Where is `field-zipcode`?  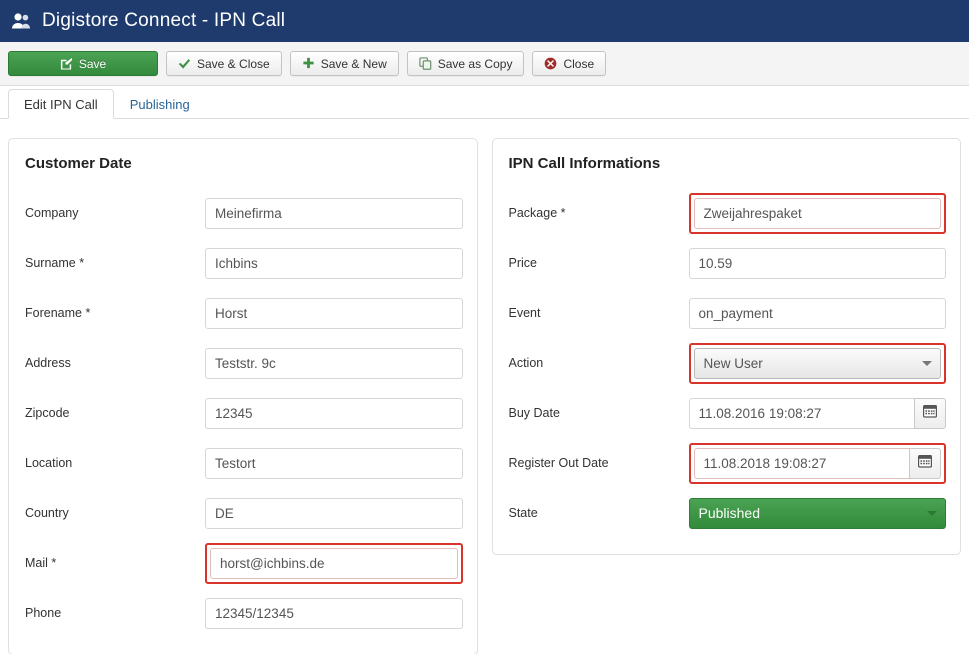
field-zipcode is located at coordinates (334, 413).